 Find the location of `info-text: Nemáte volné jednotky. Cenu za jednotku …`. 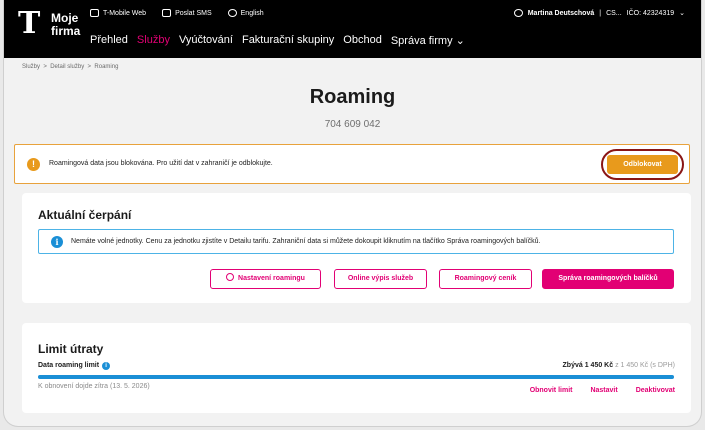

info-text: Nemáte volné jednotky. Cenu za jednotku … is located at coordinates (306, 241).